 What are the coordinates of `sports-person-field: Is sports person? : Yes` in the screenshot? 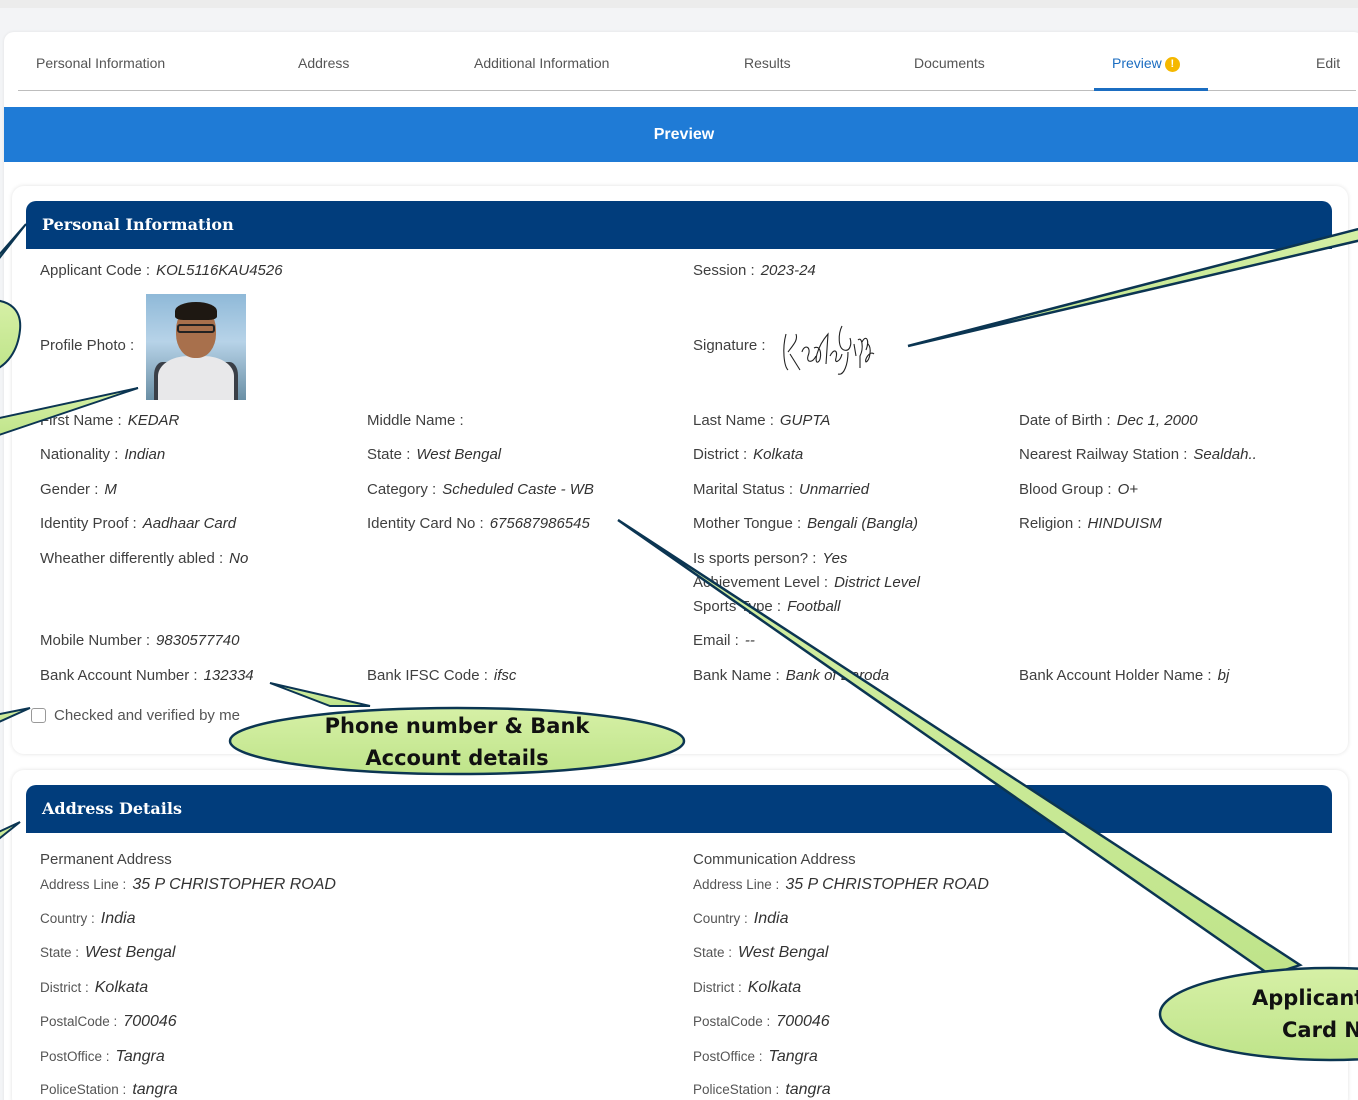 It's located at (770, 558).